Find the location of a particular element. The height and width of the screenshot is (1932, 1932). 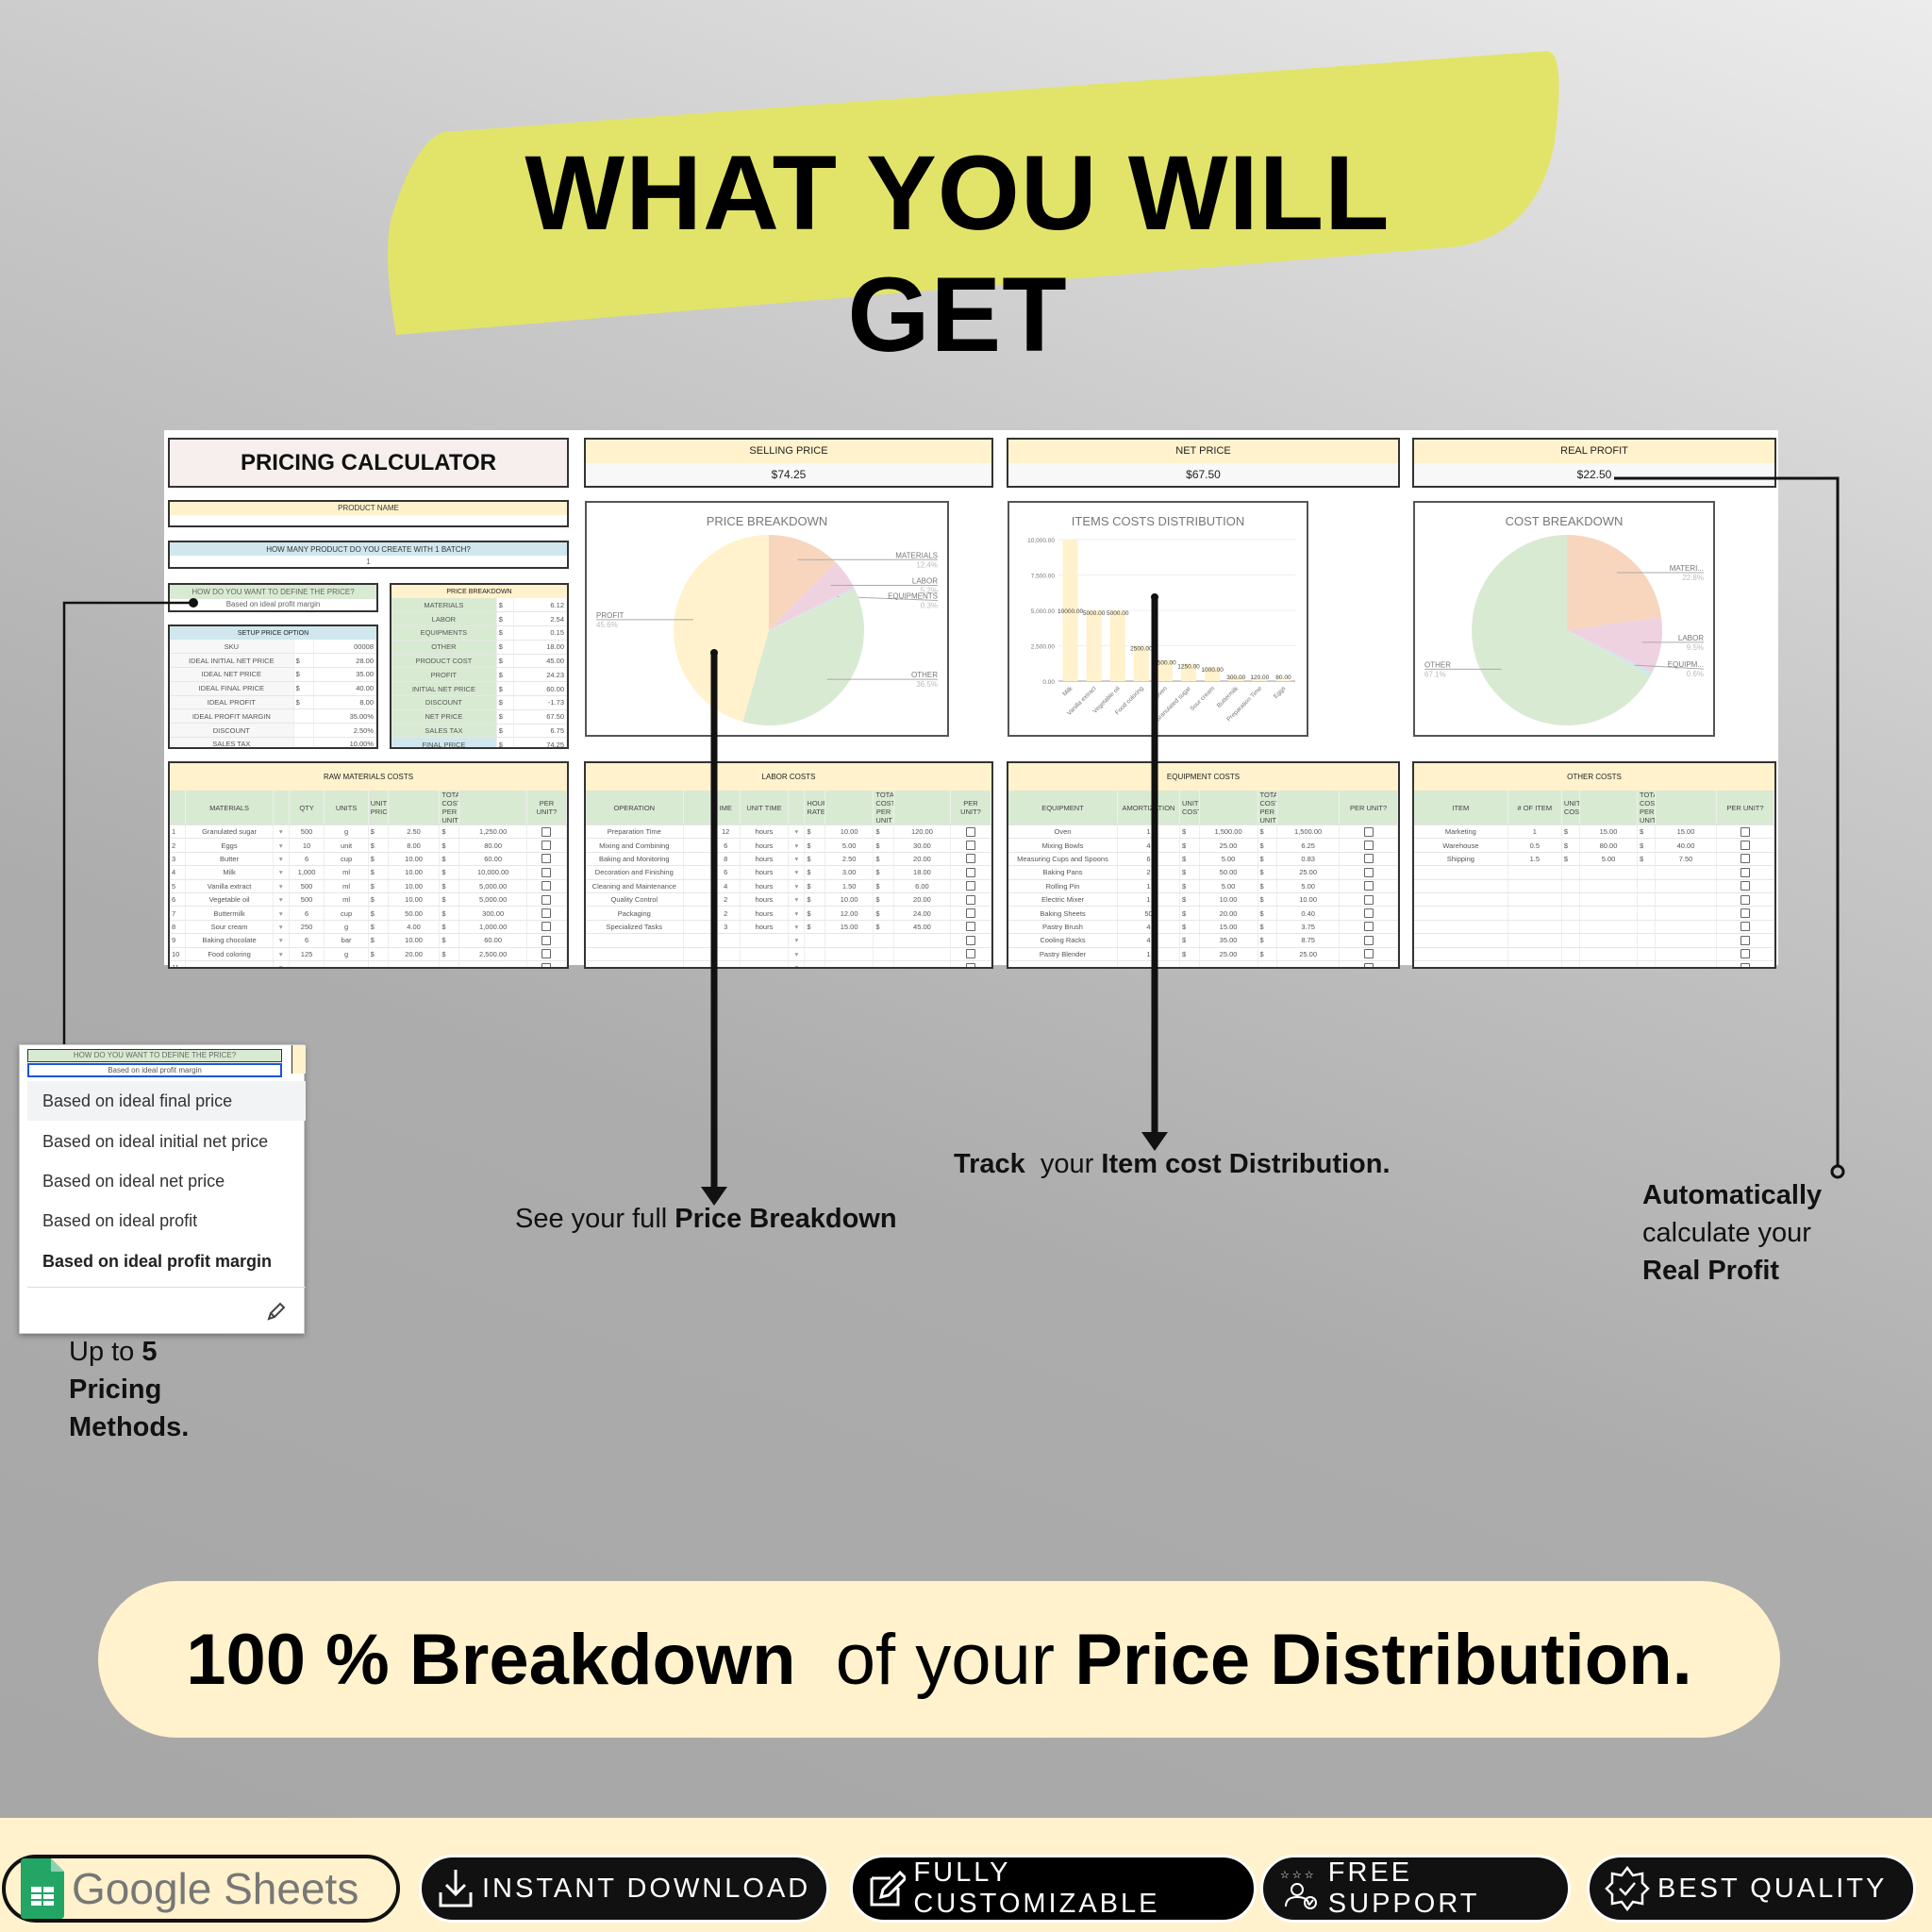

table-row: Shipping 1.5 $5.00 $7.50 is located at coordinates (1594, 860).